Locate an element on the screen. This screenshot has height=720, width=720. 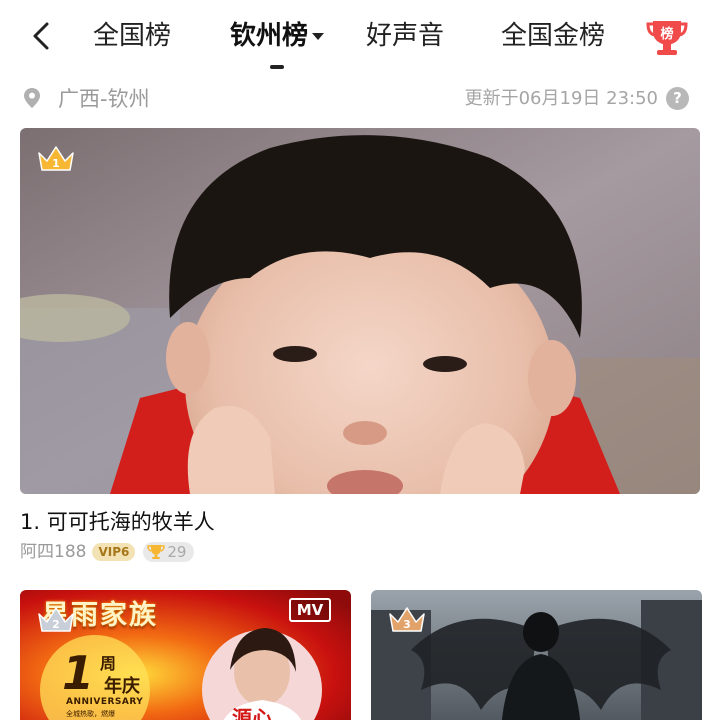
tab-national-gold: 全国金榜 is located at coordinates (553, 36).